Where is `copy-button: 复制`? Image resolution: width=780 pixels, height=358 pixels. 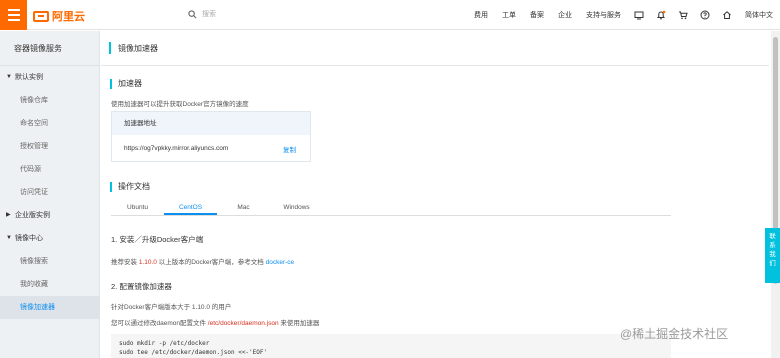
copy-button: 复制 is located at coordinates (289, 149).